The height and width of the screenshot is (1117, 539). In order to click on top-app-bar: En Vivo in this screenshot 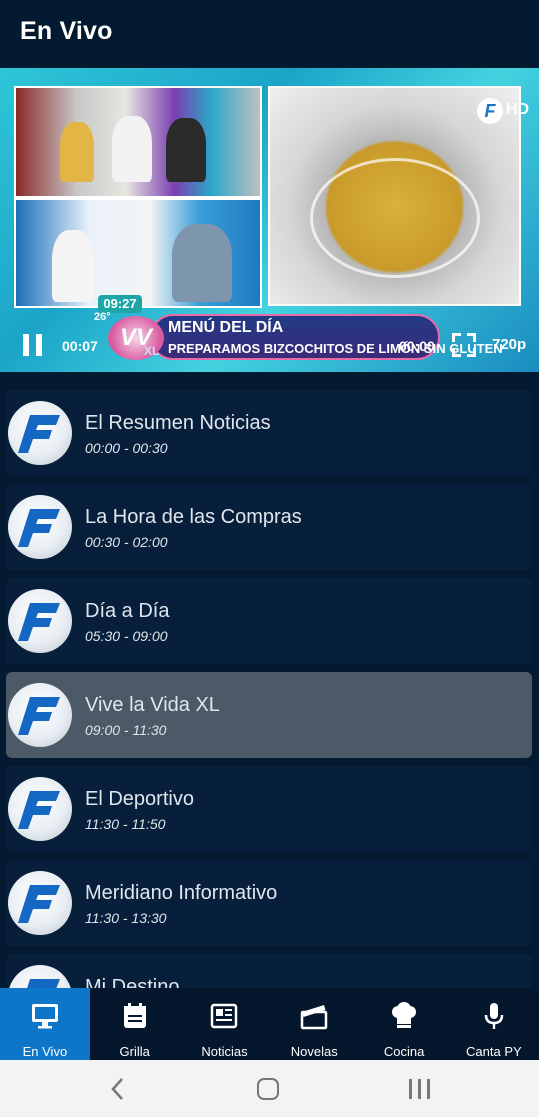, I will do `click(269, 34)`.